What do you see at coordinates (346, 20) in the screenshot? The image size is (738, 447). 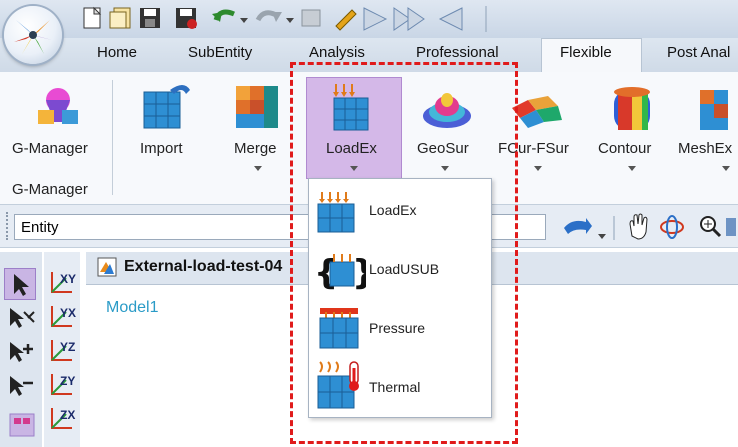 I see `pen-icon` at bounding box center [346, 20].